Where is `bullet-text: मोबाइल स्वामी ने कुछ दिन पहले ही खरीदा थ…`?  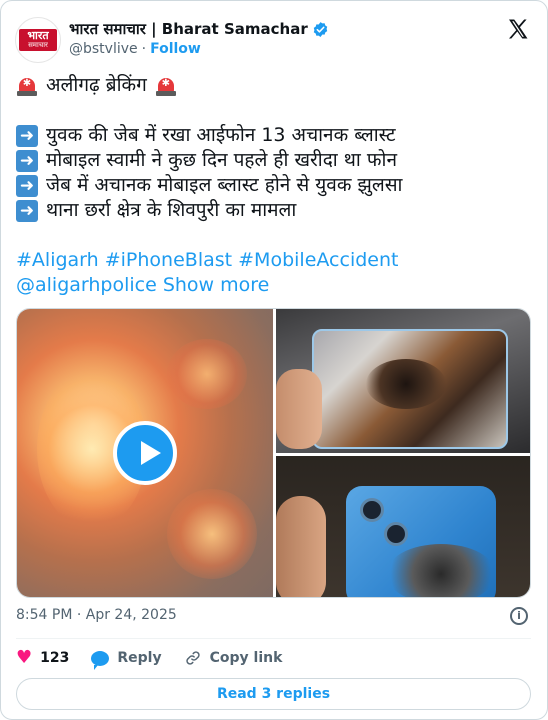 bullet-text: मोबाइल स्वामी ने कुछ दिन पहले ही खरीदा थ… is located at coordinates (221, 160).